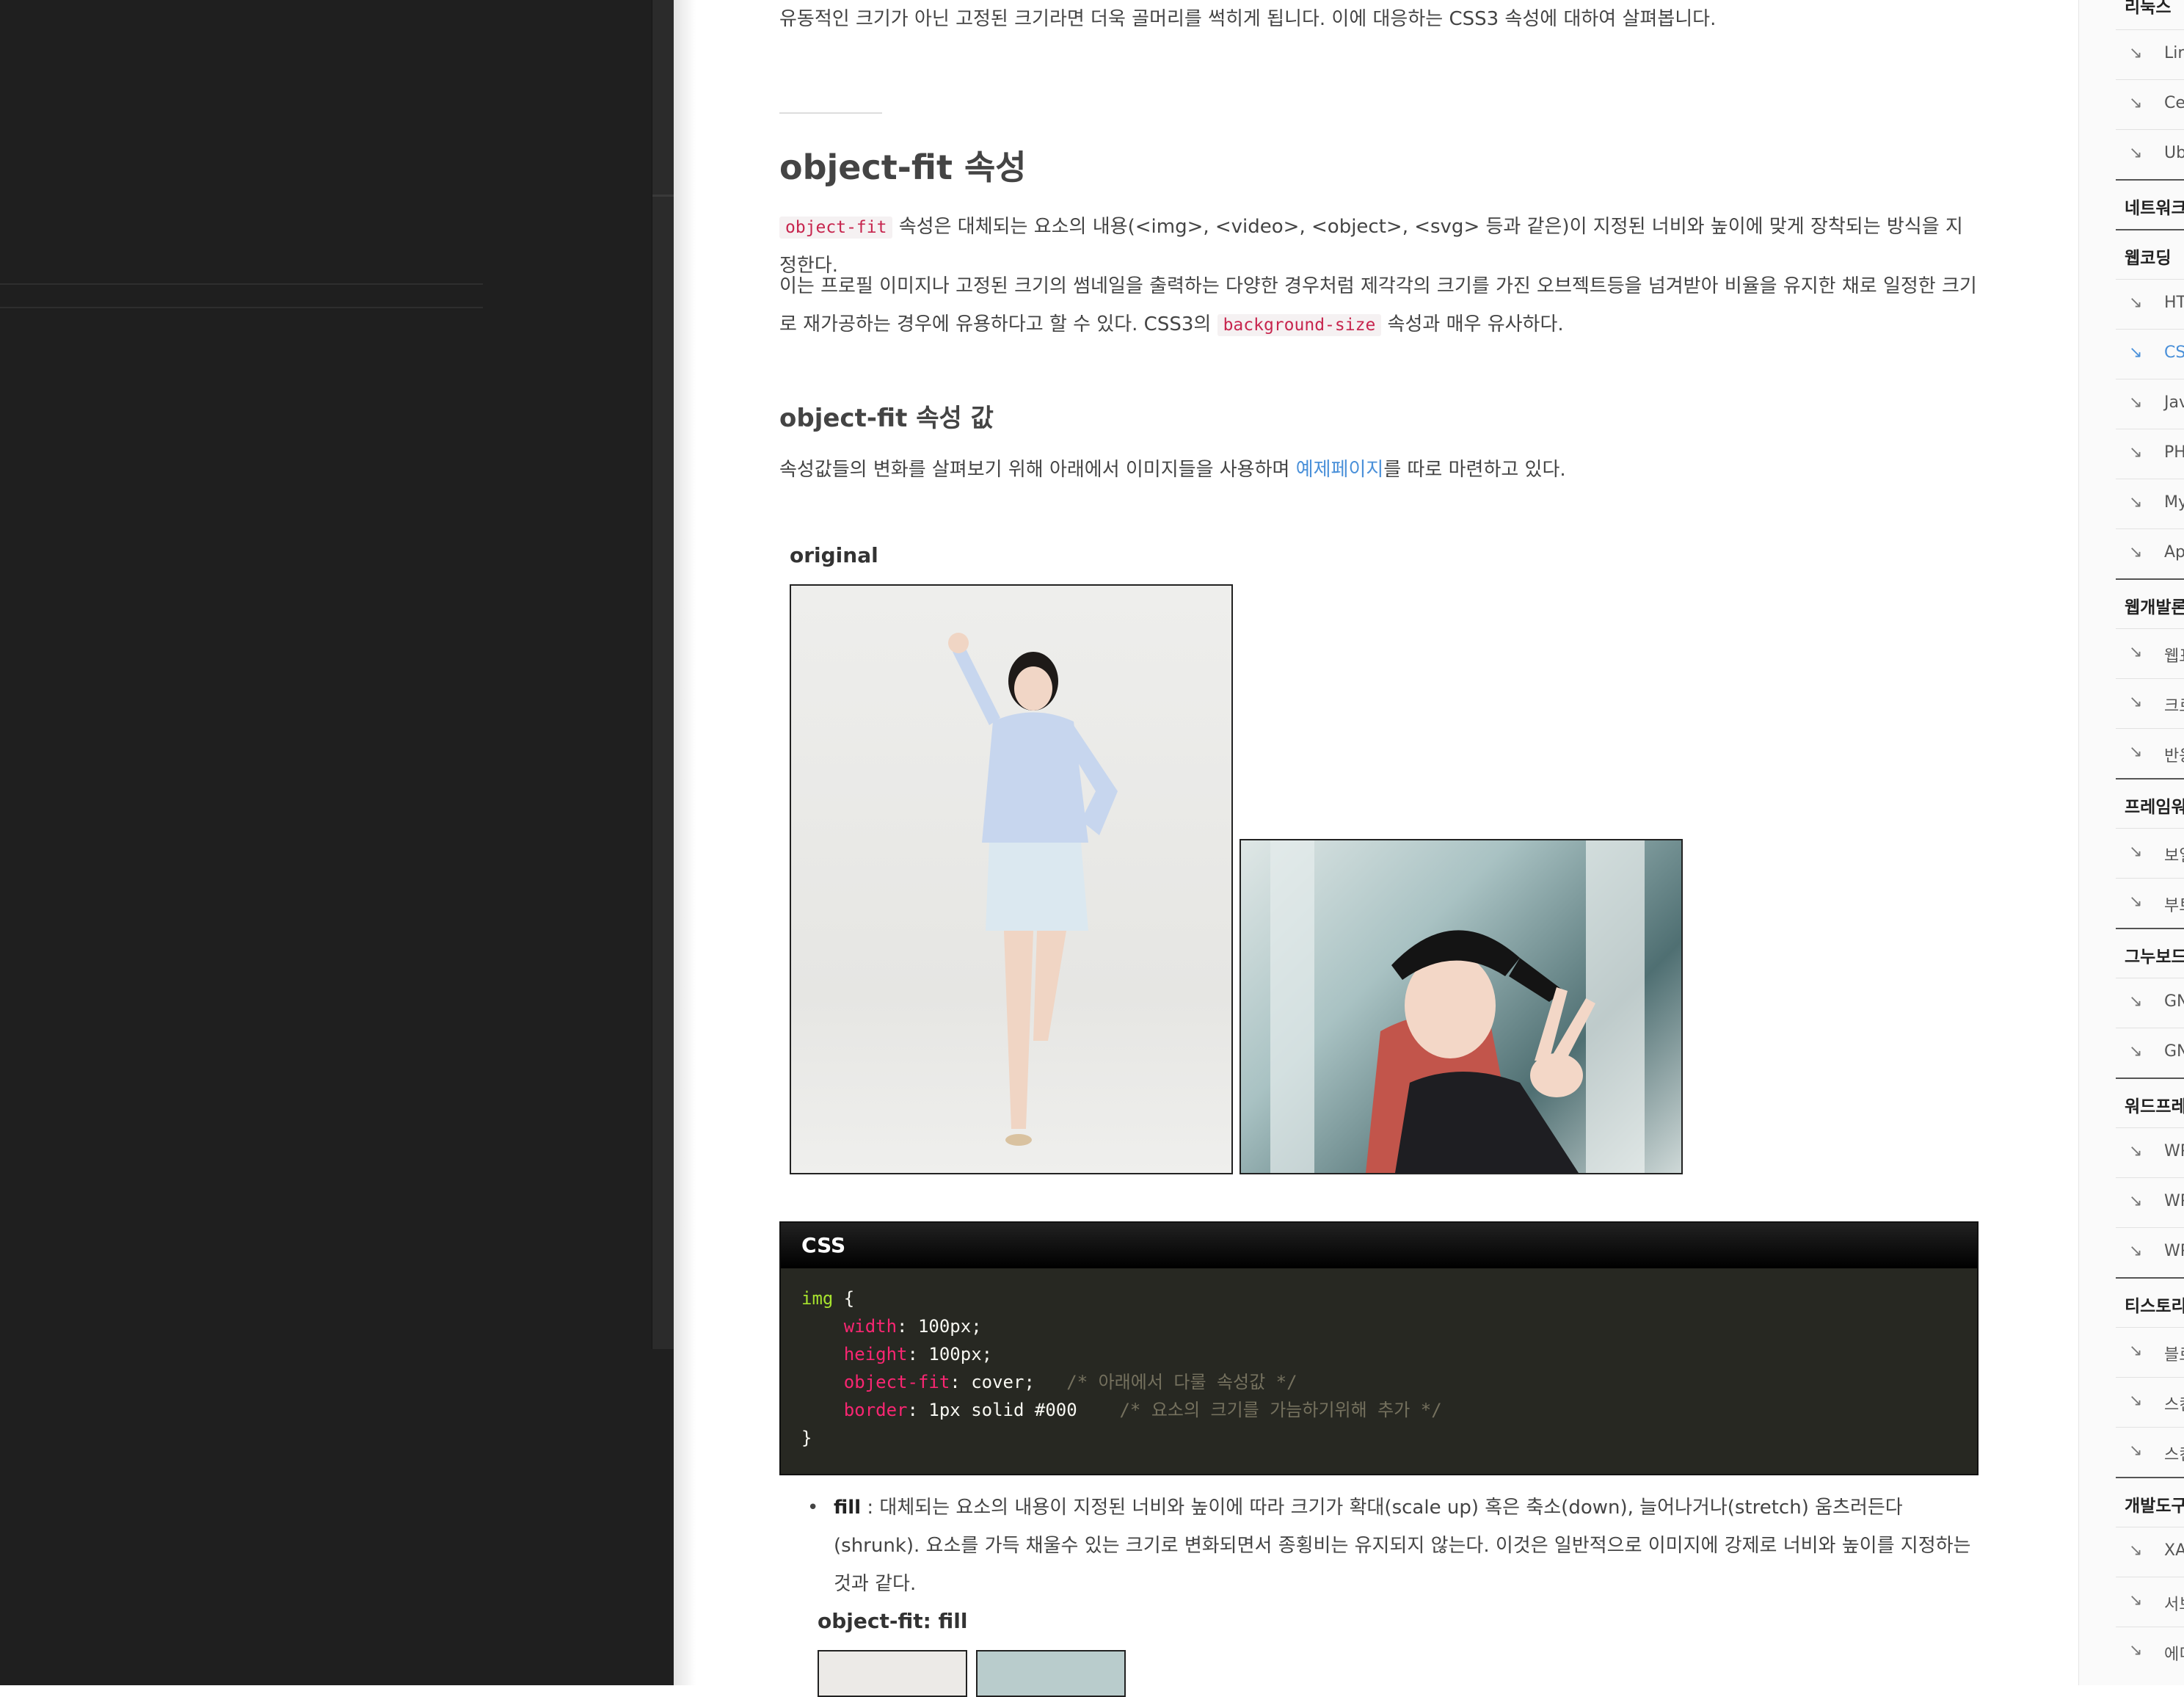  I want to click on sidebar-item-devtools-1: ↘ XAM, so click(2131, 1552).